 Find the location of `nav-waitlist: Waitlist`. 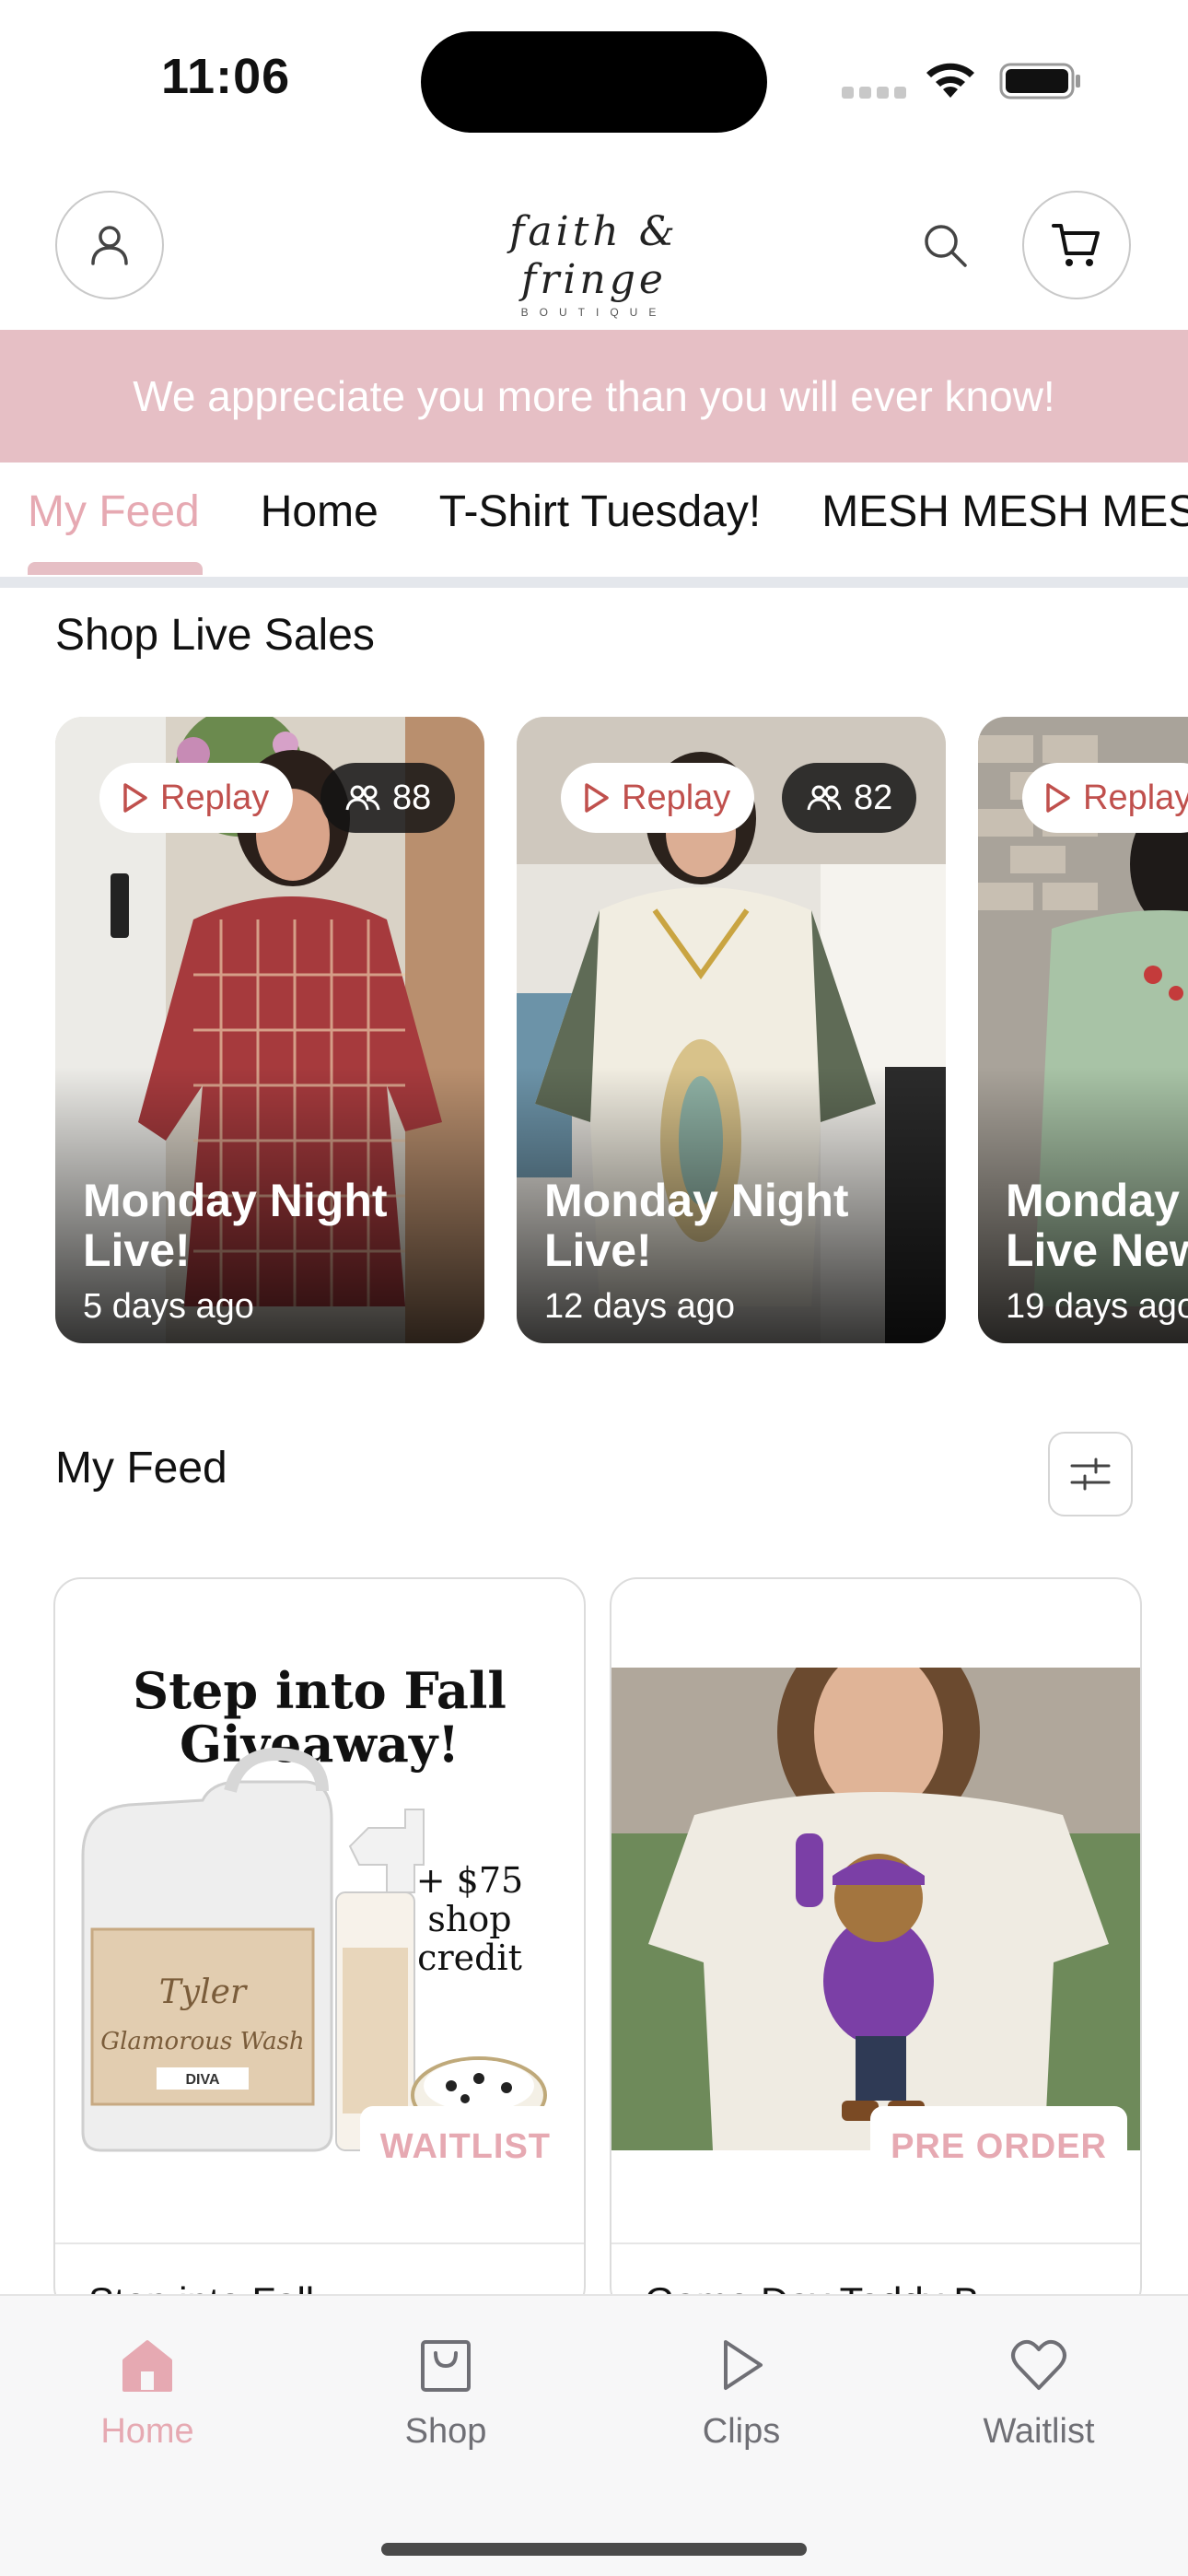

nav-waitlist: Waitlist is located at coordinates (1039, 2392).